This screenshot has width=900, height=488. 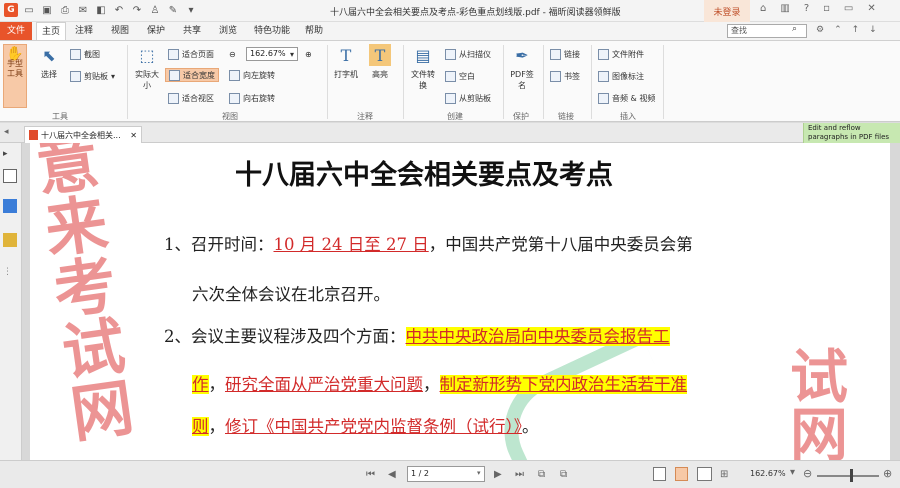 What do you see at coordinates (272, 31) in the screenshot?
I see `tab-features: 特色功能` at bounding box center [272, 31].